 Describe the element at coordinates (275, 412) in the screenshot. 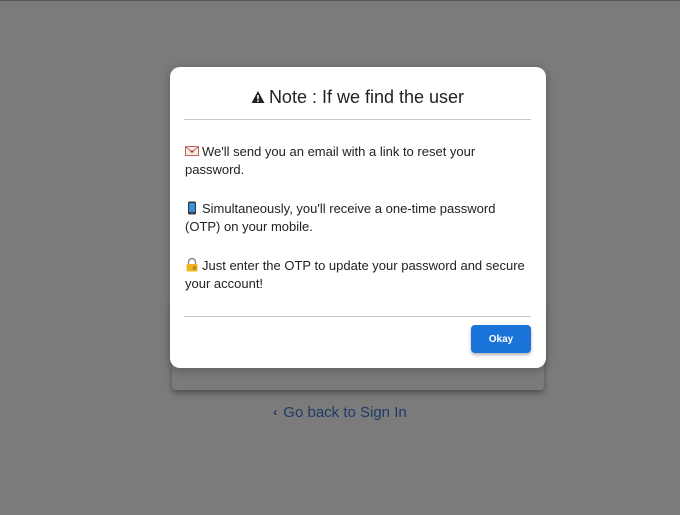

I see `chevron-left-icon: ‹` at that location.